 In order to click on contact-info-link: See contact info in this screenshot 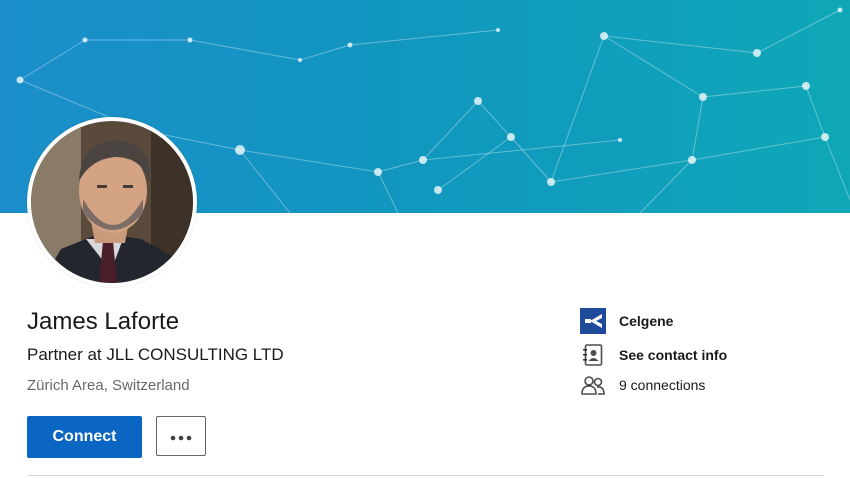, I will do `click(653, 355)`.